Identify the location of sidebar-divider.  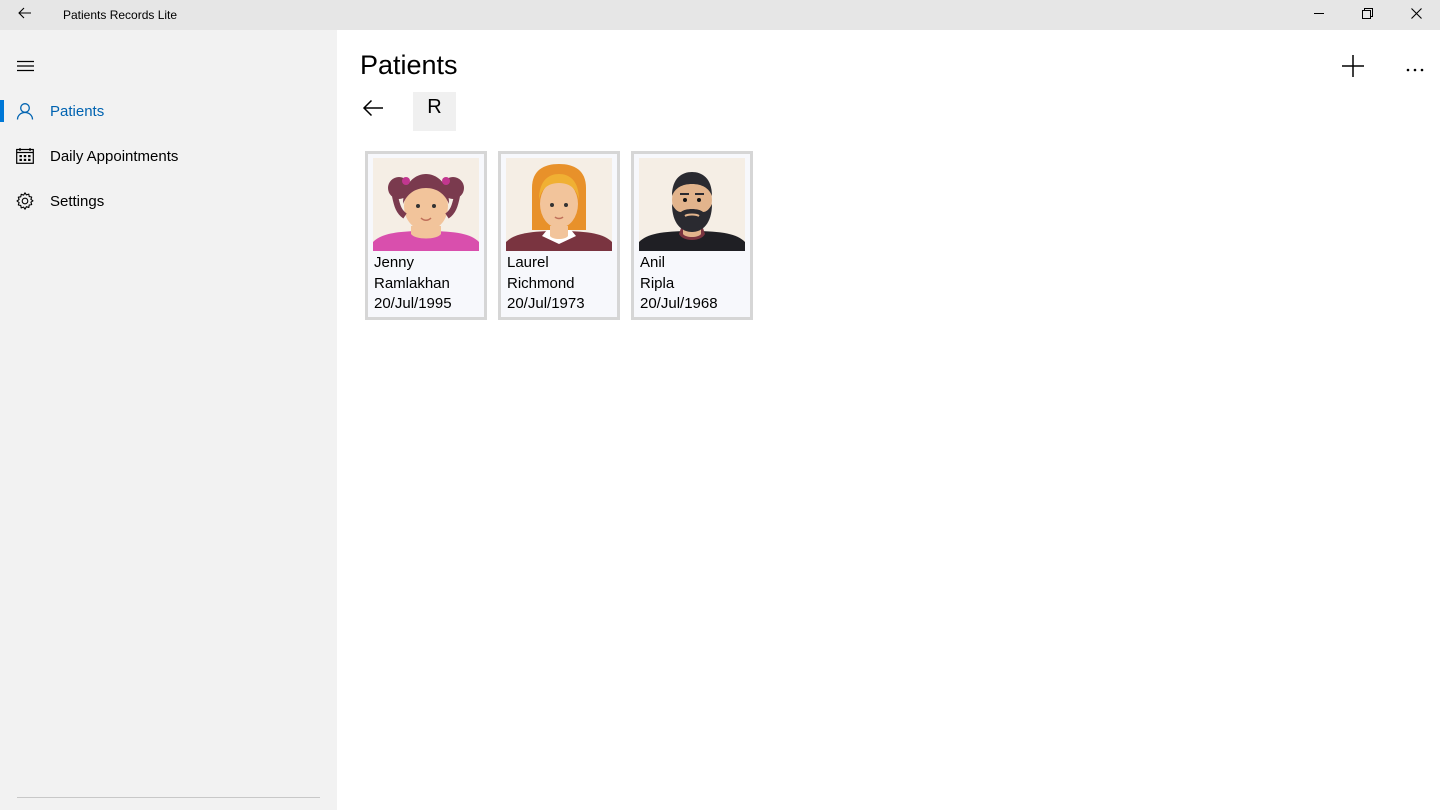
(168, 797).